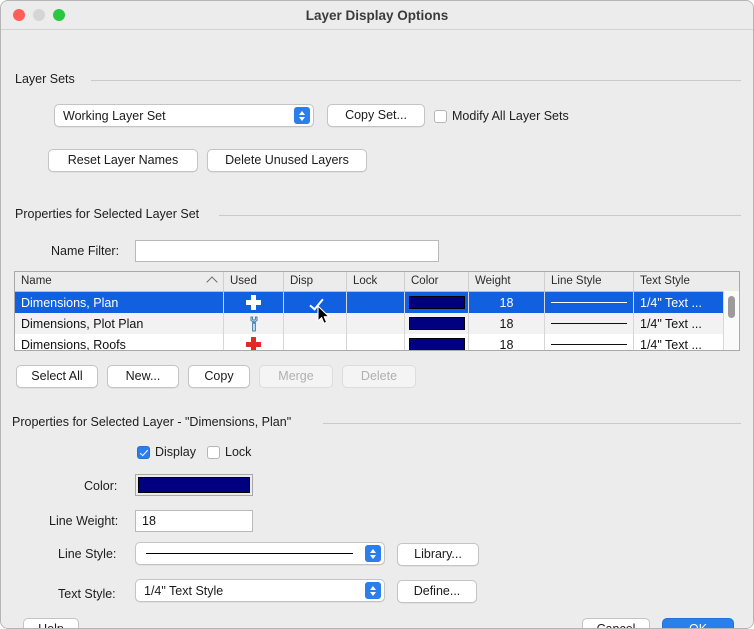 This screenshot has height=629, width=754. What do you see at coordinates (616, 623) in the screenshot?
I see `cancel-button: Cancel` at bounding box center [616, 623].